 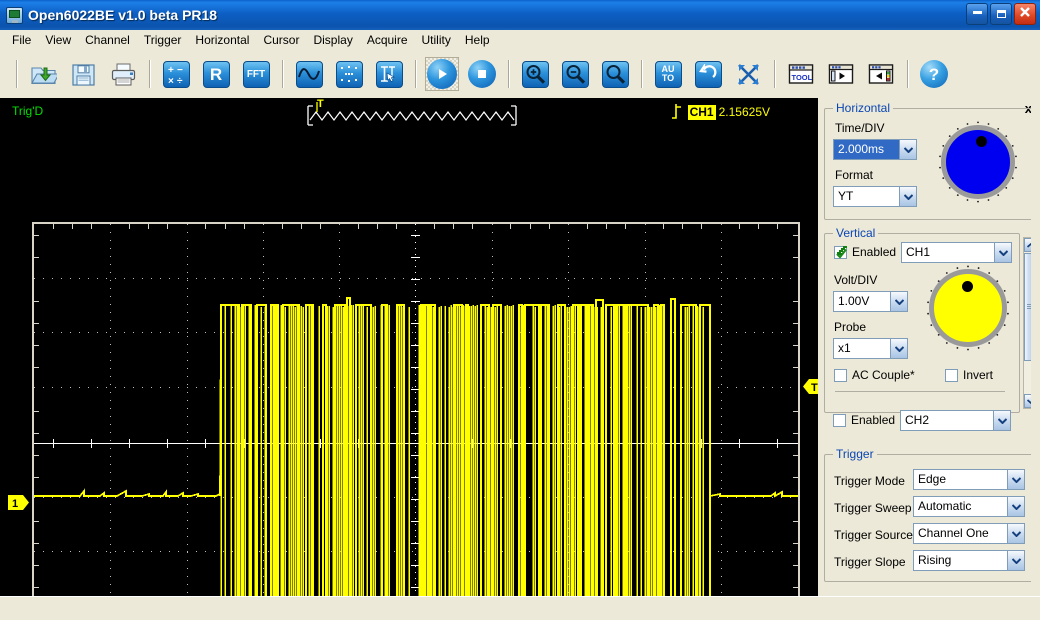 What do you see at coordinates (839, 420) in the screenshot?
I see `ch2-enabled-checkbox` at bounding box center [839, 420].